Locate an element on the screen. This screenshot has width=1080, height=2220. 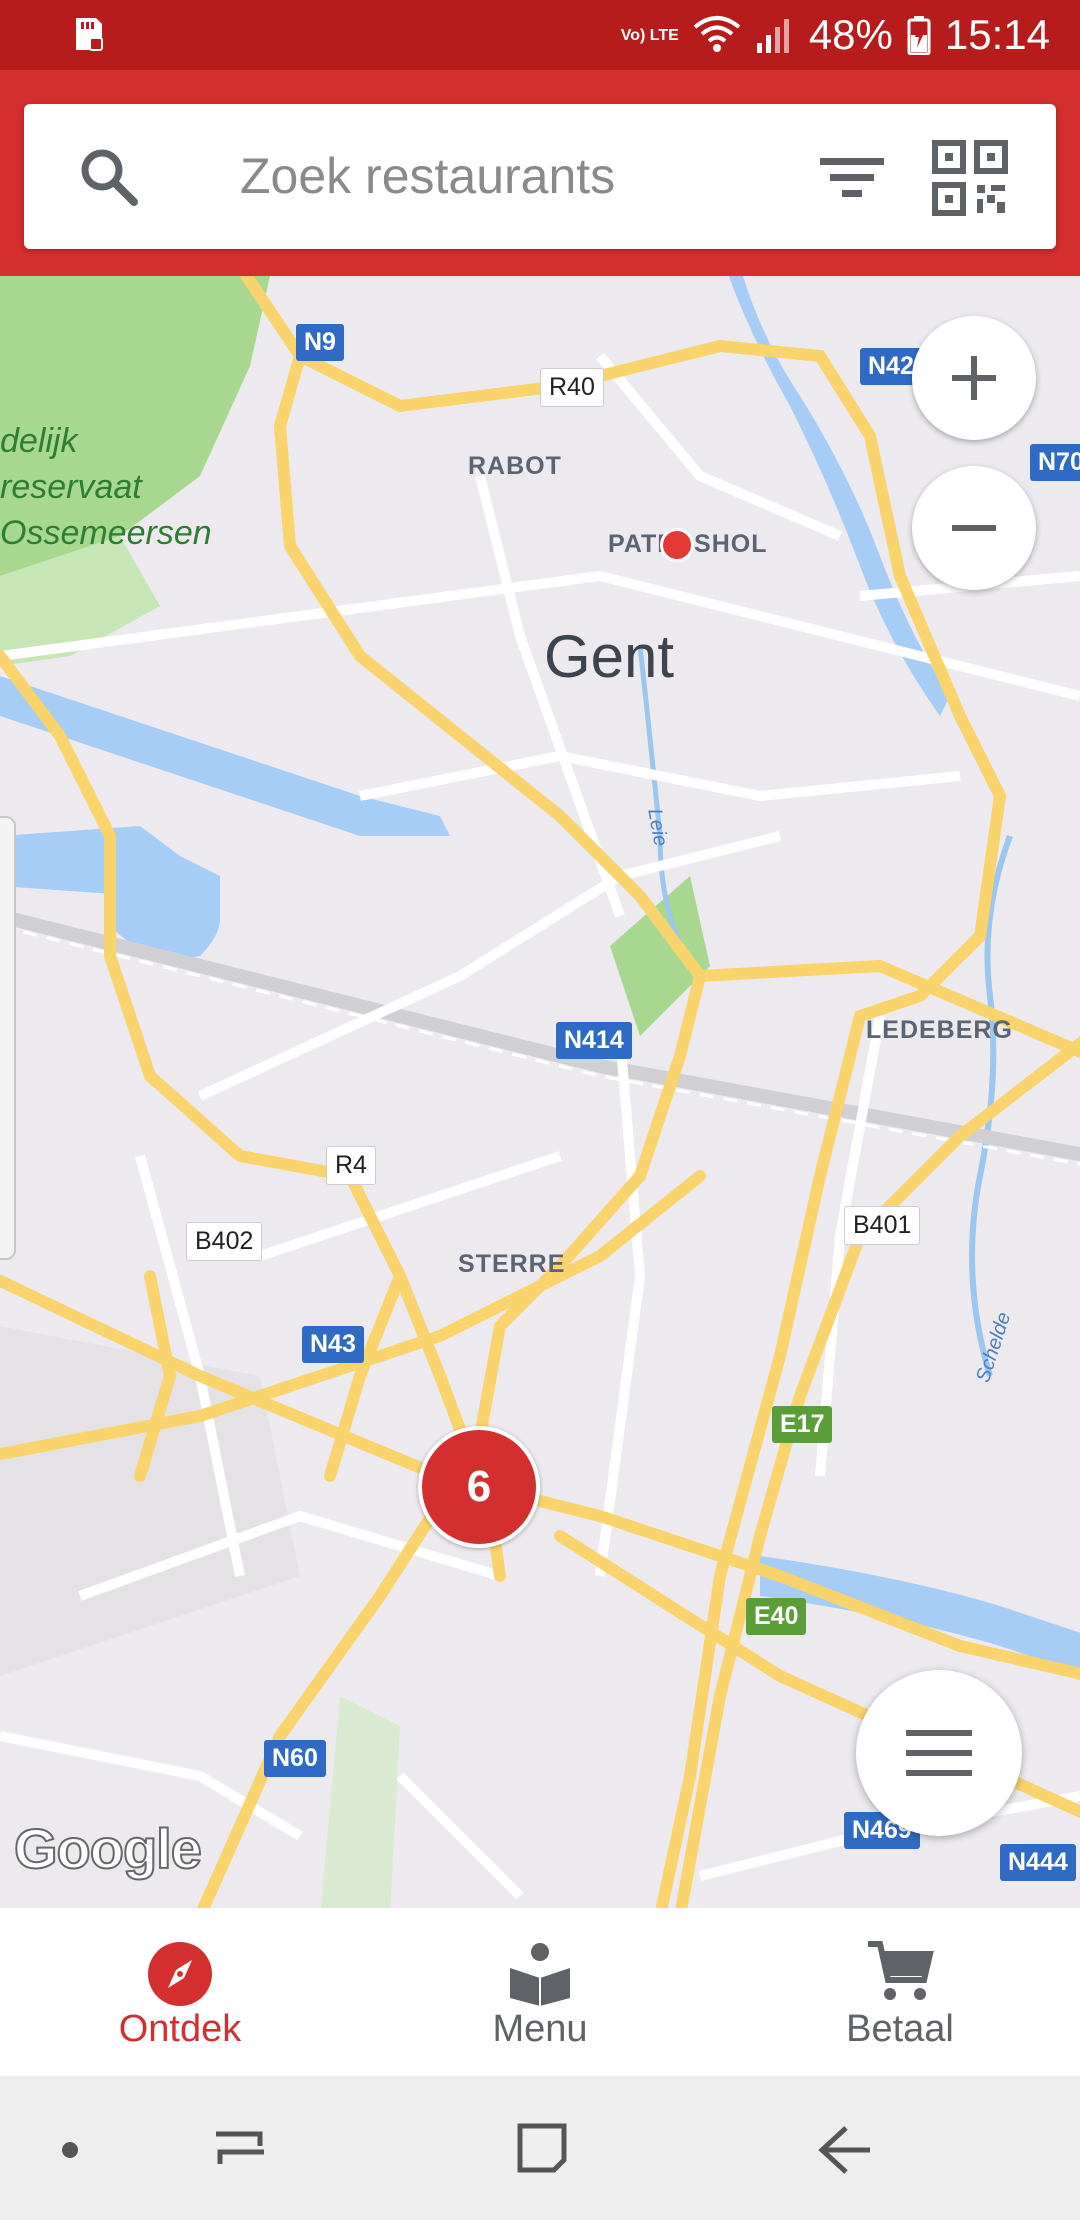
sd-card-icon is located at coordinates (89, 34).